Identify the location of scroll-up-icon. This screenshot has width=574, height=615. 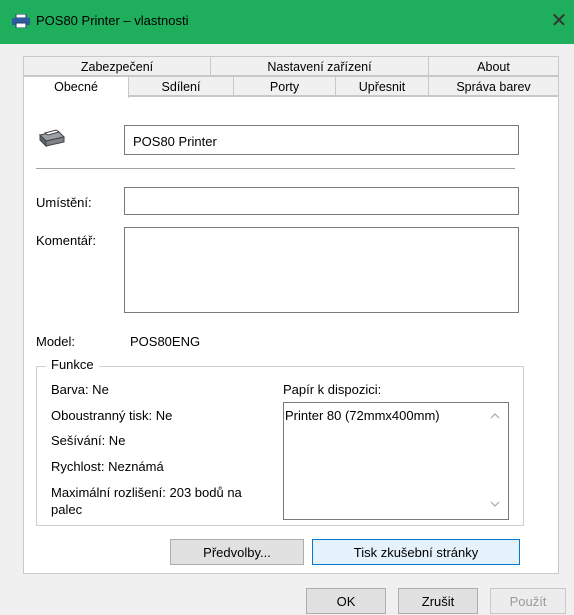
(495, 416).